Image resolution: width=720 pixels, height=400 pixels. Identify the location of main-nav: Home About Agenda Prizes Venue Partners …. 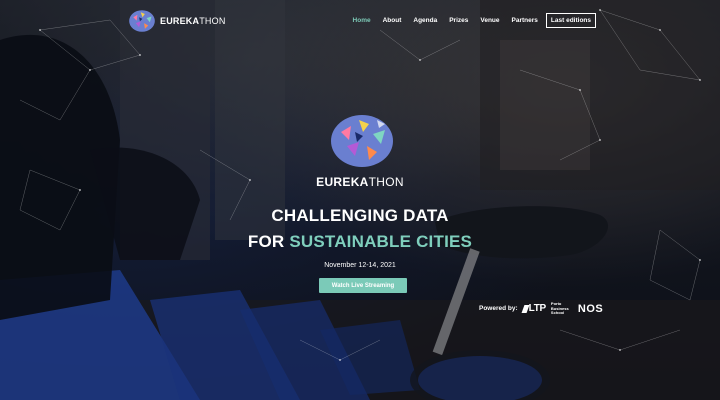
(468, 20).